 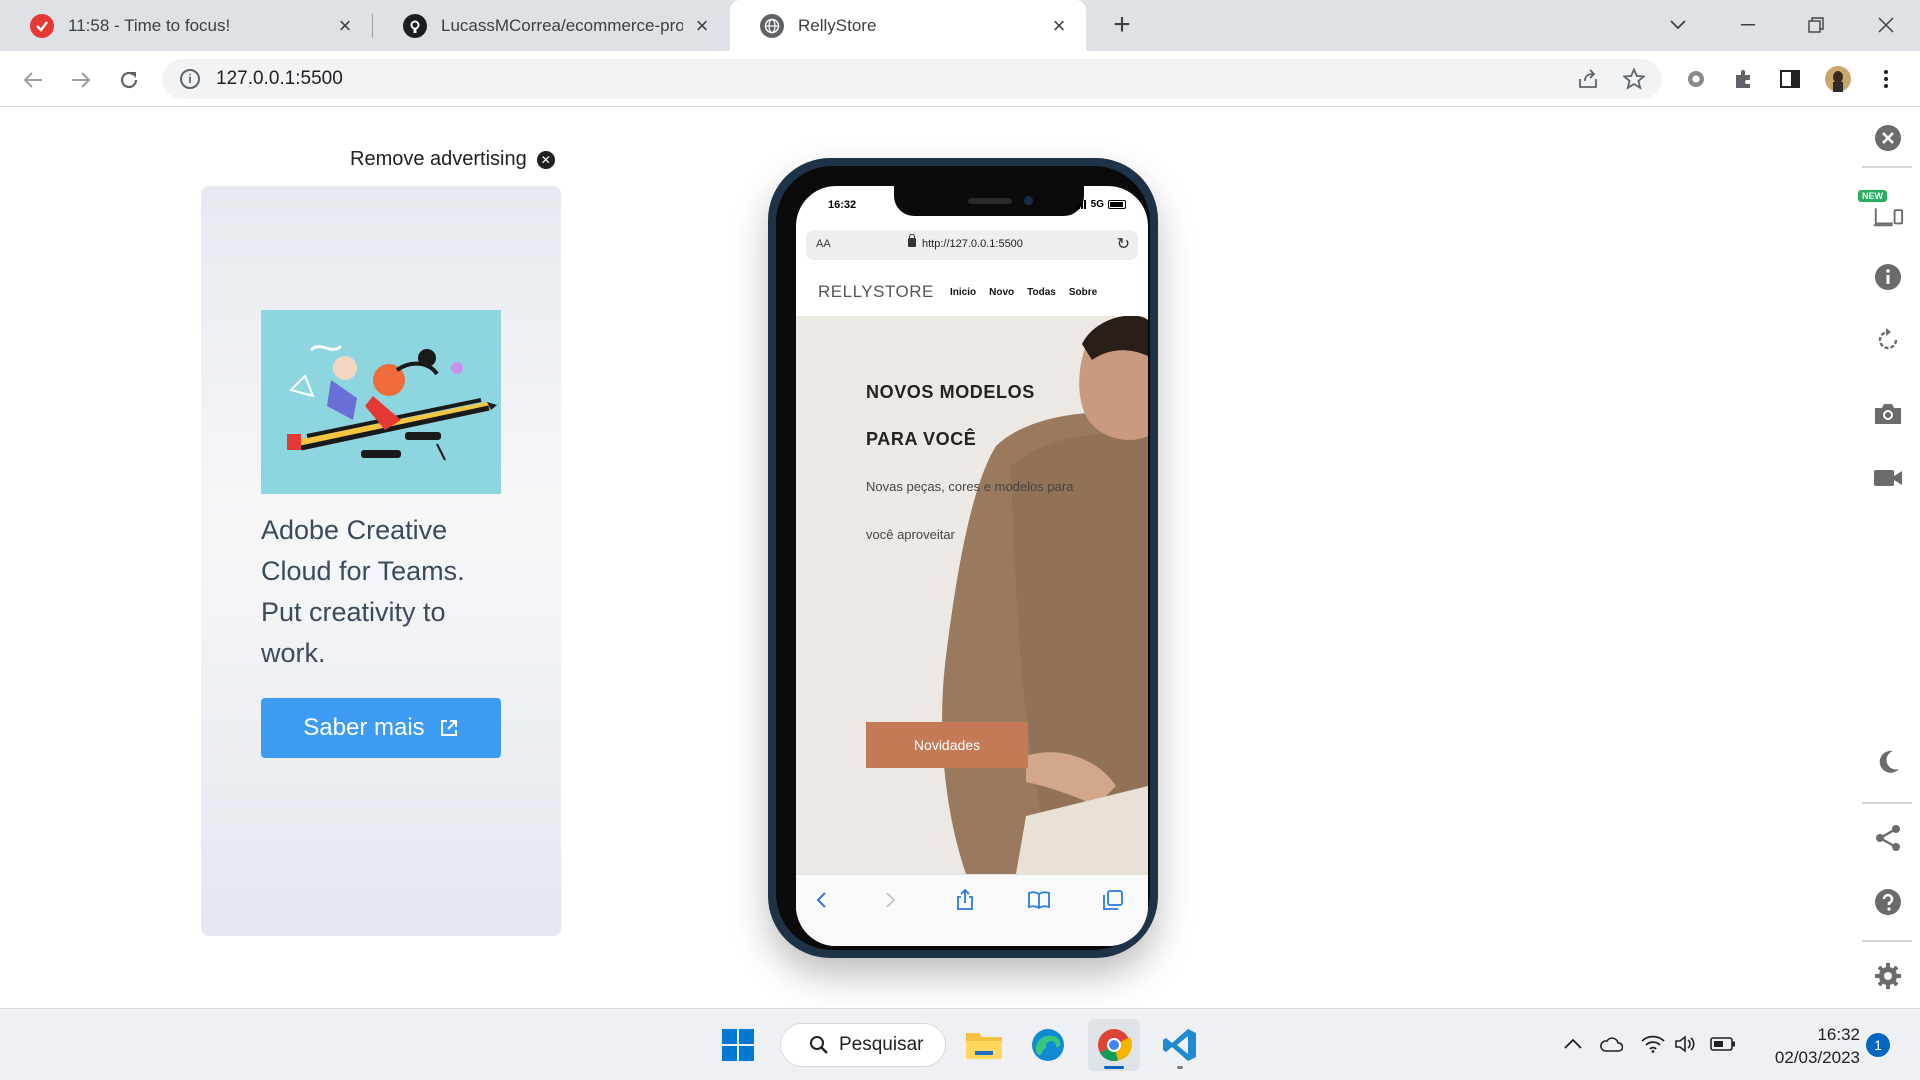 I want to click on vscode-icon, so click(x=1180, y=1045).